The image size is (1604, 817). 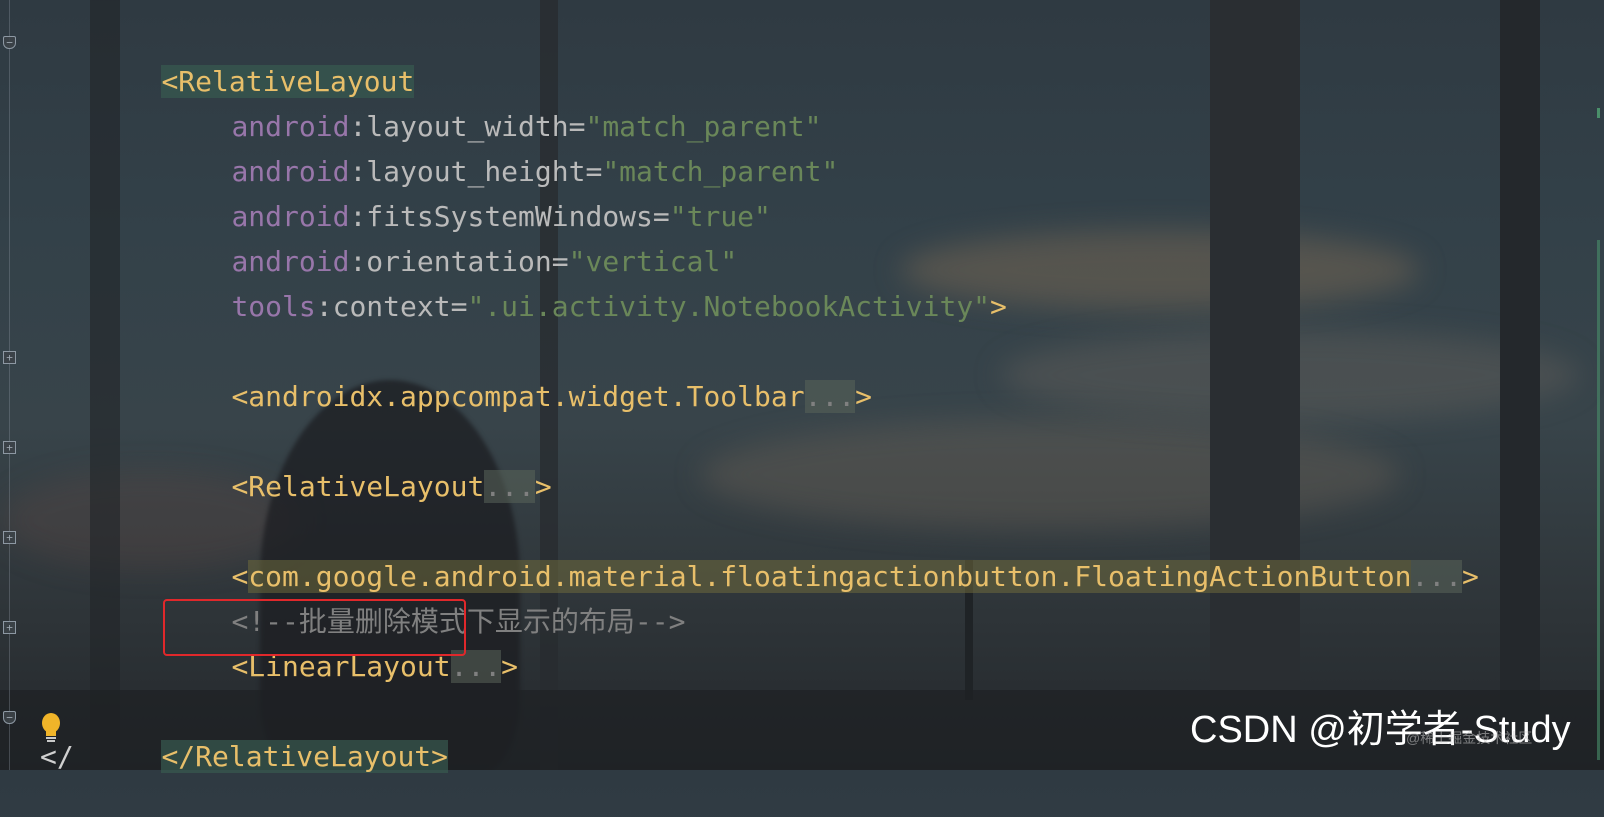 I want to click on attr-equals: =, so click(x=459, y=306).